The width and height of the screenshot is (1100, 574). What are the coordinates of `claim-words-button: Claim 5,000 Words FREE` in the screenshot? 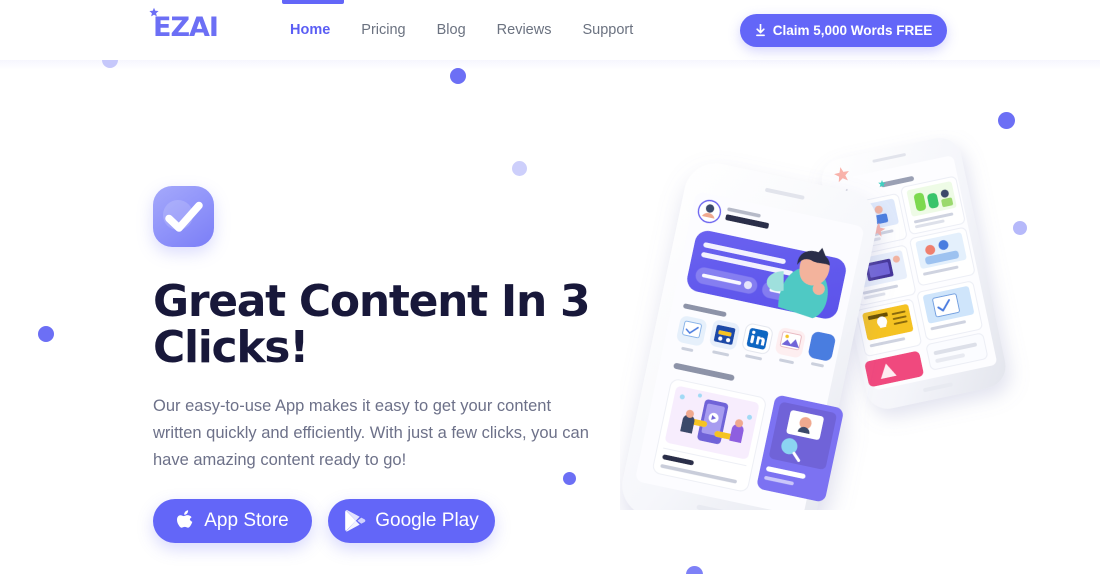 It's located at (843, 30).